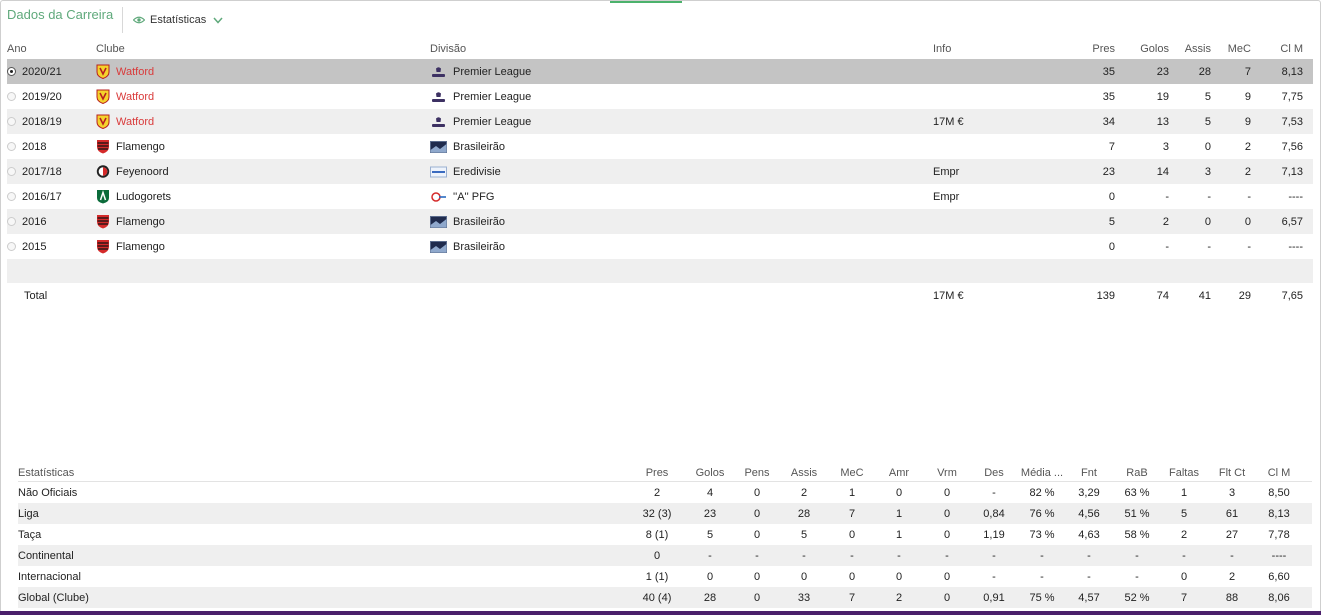 The height and width of the screenshot is (615, 1321). Describe the element at coordinates (1162, 71) in the screenshot. I see `golos-cell: 23` at that location.